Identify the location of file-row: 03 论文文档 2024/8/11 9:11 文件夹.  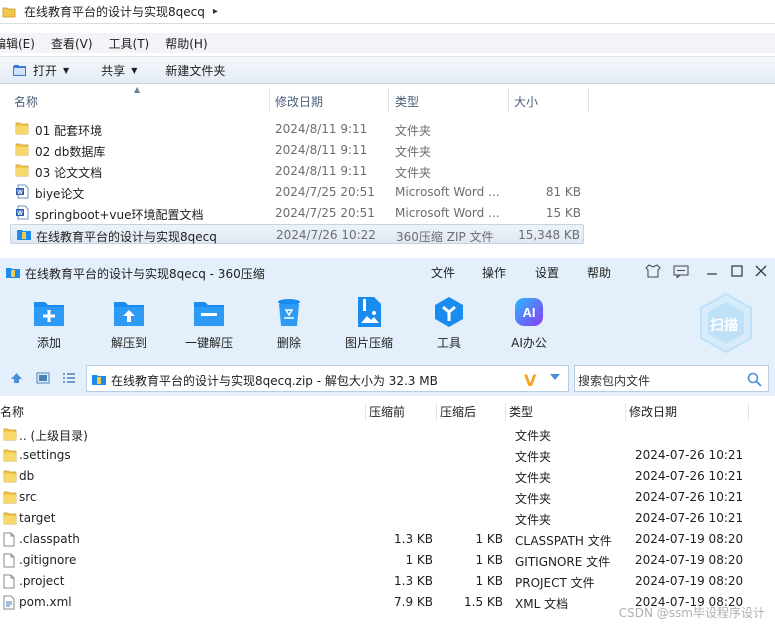
(297, 171).